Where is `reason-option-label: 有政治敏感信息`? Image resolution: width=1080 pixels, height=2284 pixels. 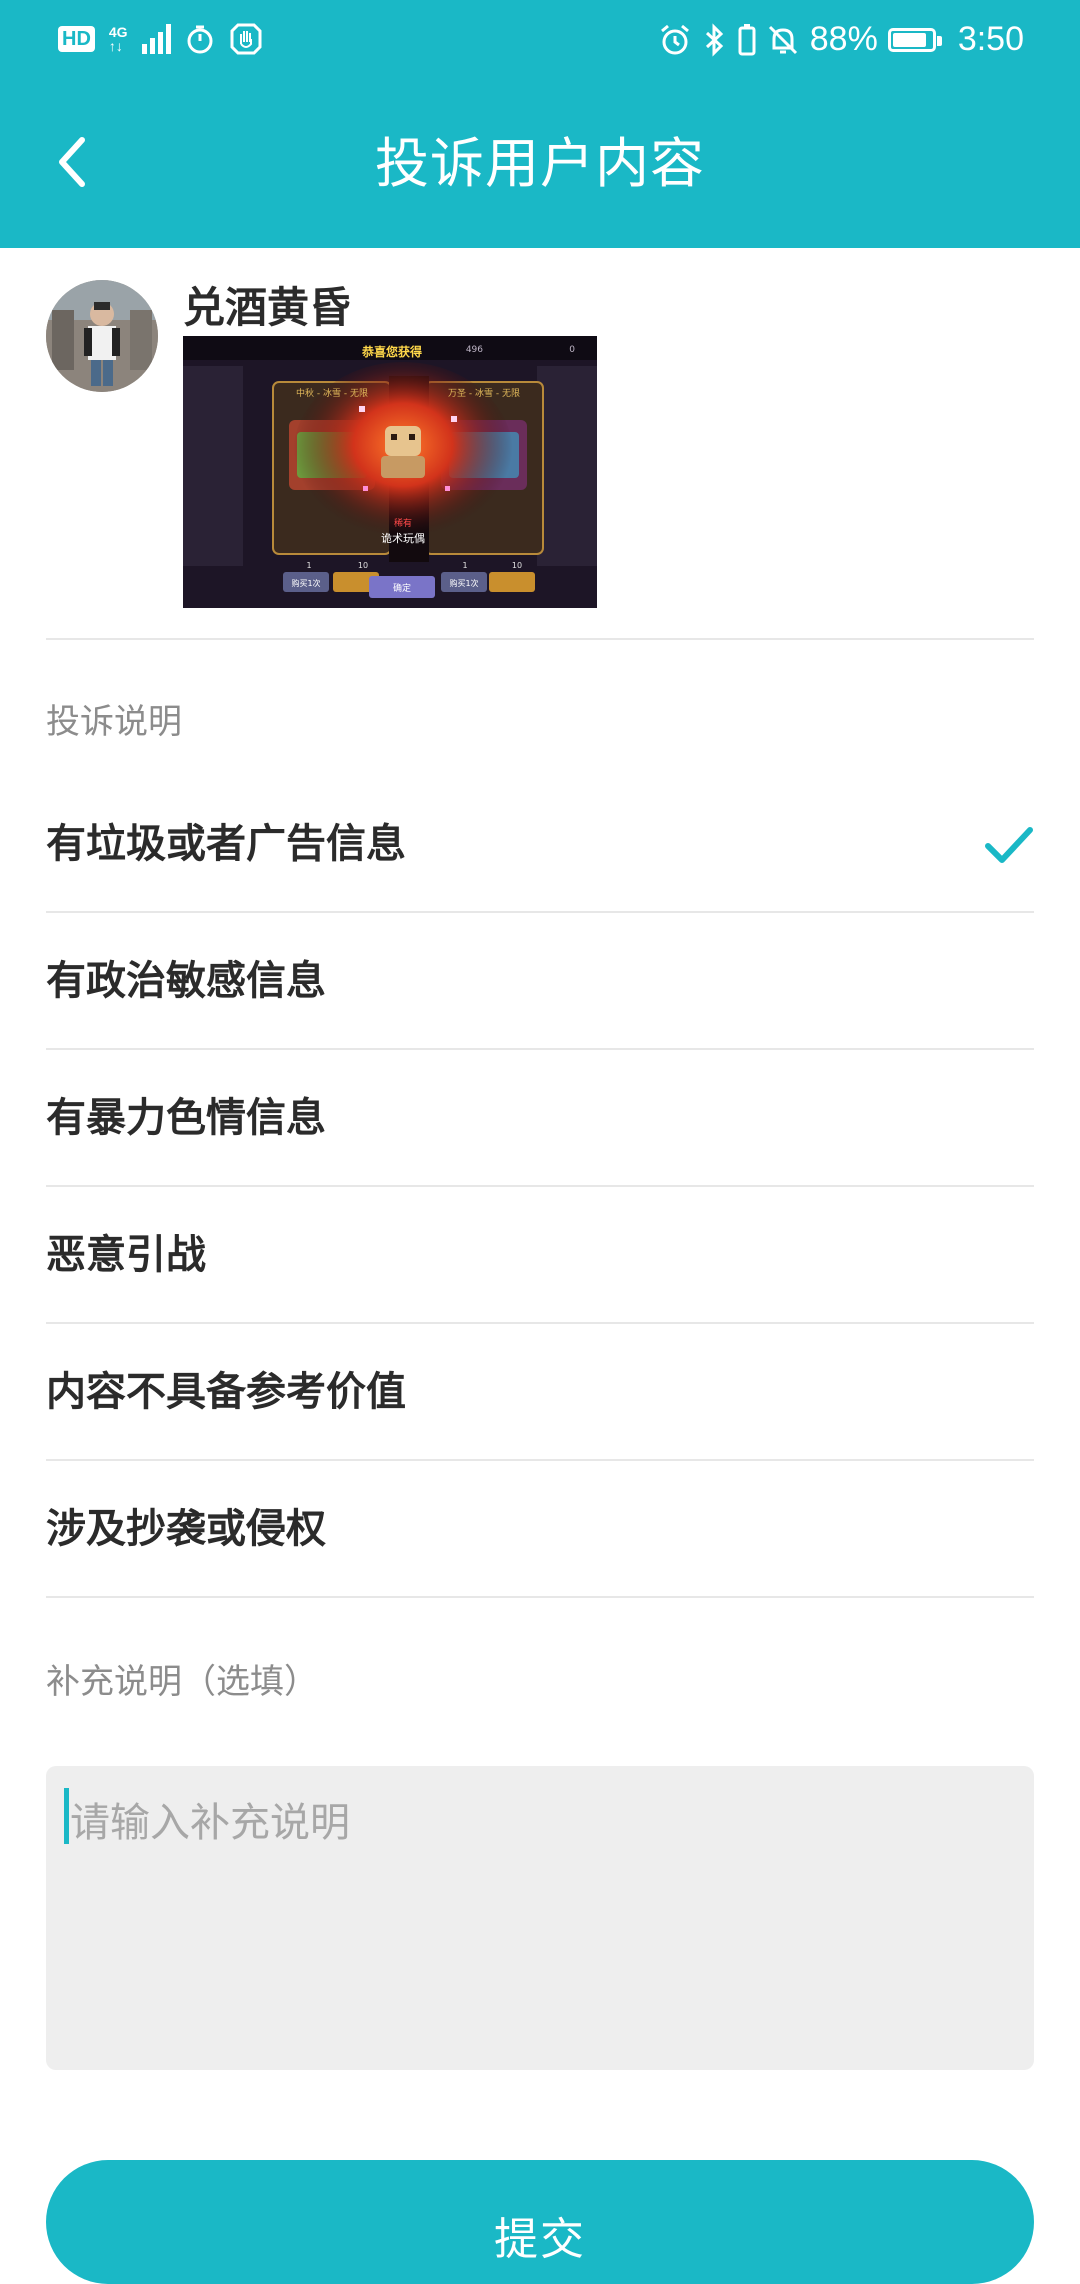
reason-option-label: 有政治敏感信息 is located at coordinates (186, 981).